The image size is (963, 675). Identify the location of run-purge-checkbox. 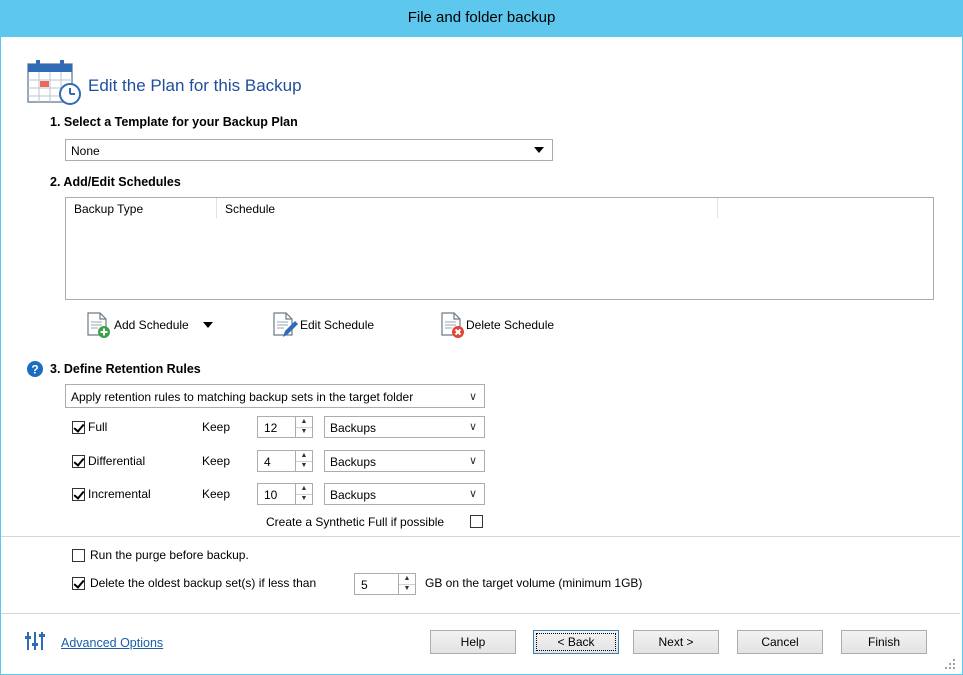
(78, 555).